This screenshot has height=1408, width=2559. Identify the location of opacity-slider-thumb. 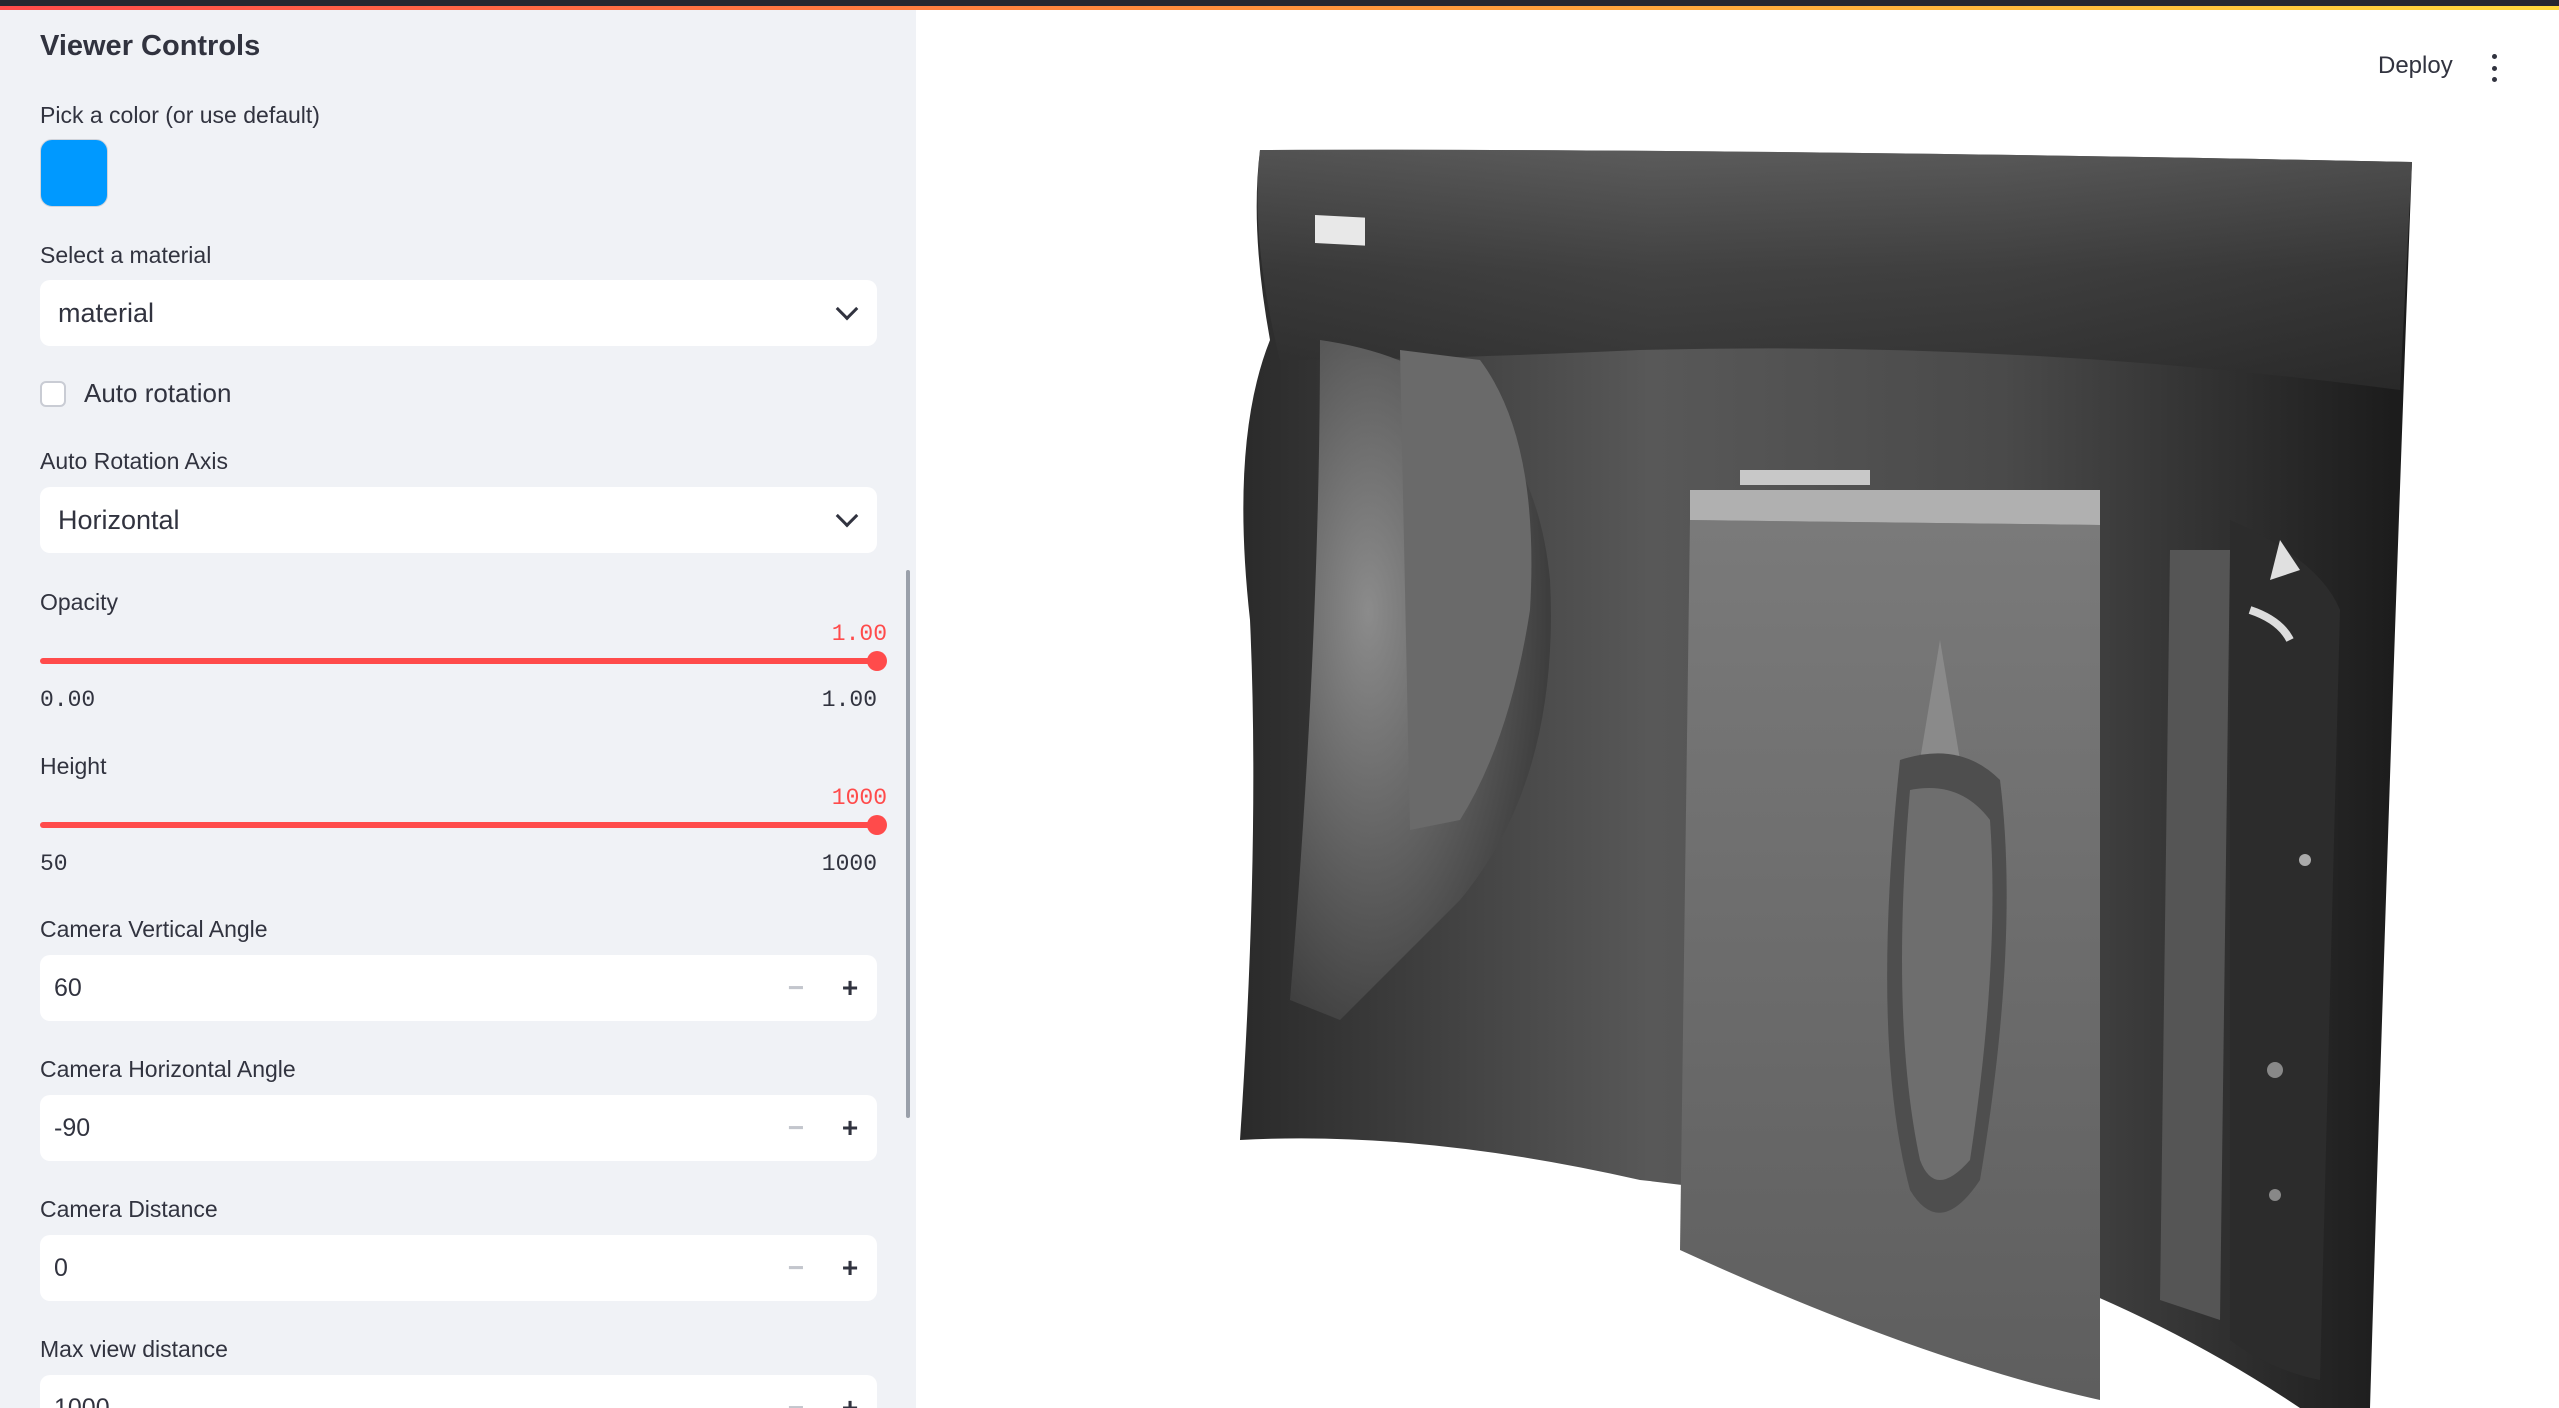
(877, 661).